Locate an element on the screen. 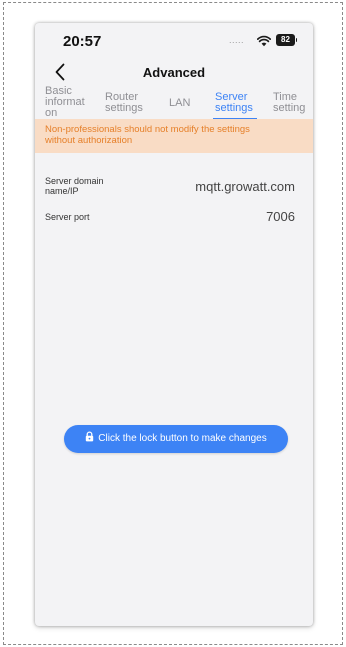 This screenshot has height=647, width=346. server-port-row: Server port 7006 is located at coordinates (174, 222).